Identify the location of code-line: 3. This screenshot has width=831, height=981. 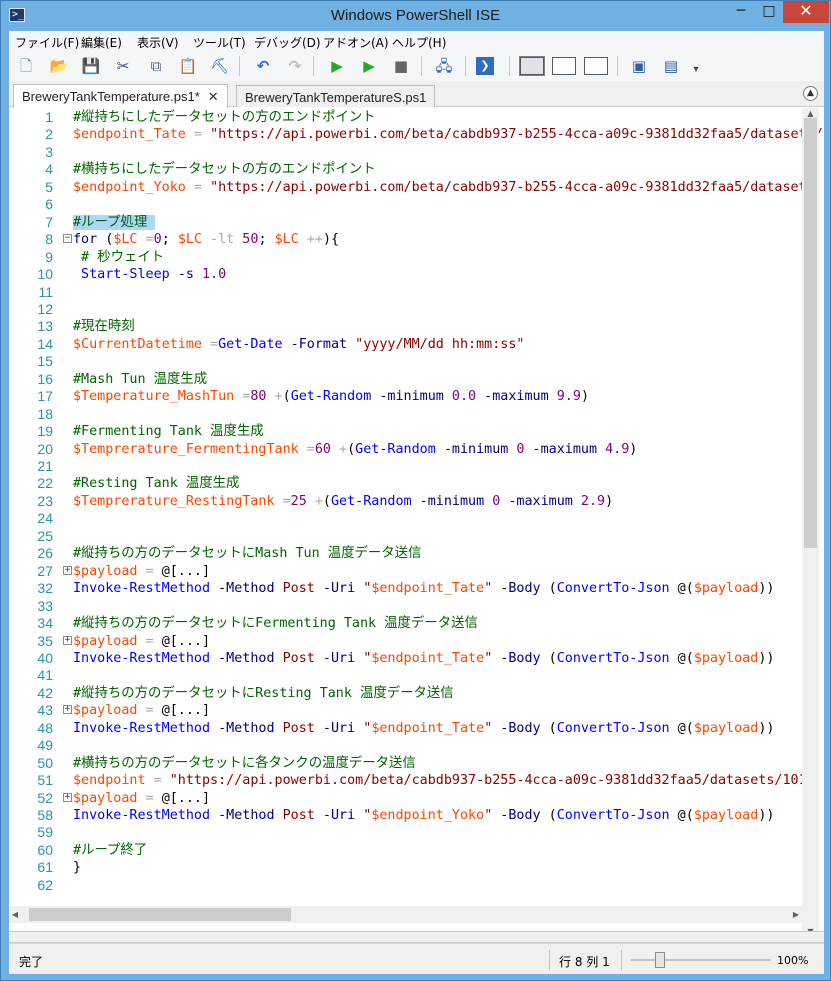
(404, 152).